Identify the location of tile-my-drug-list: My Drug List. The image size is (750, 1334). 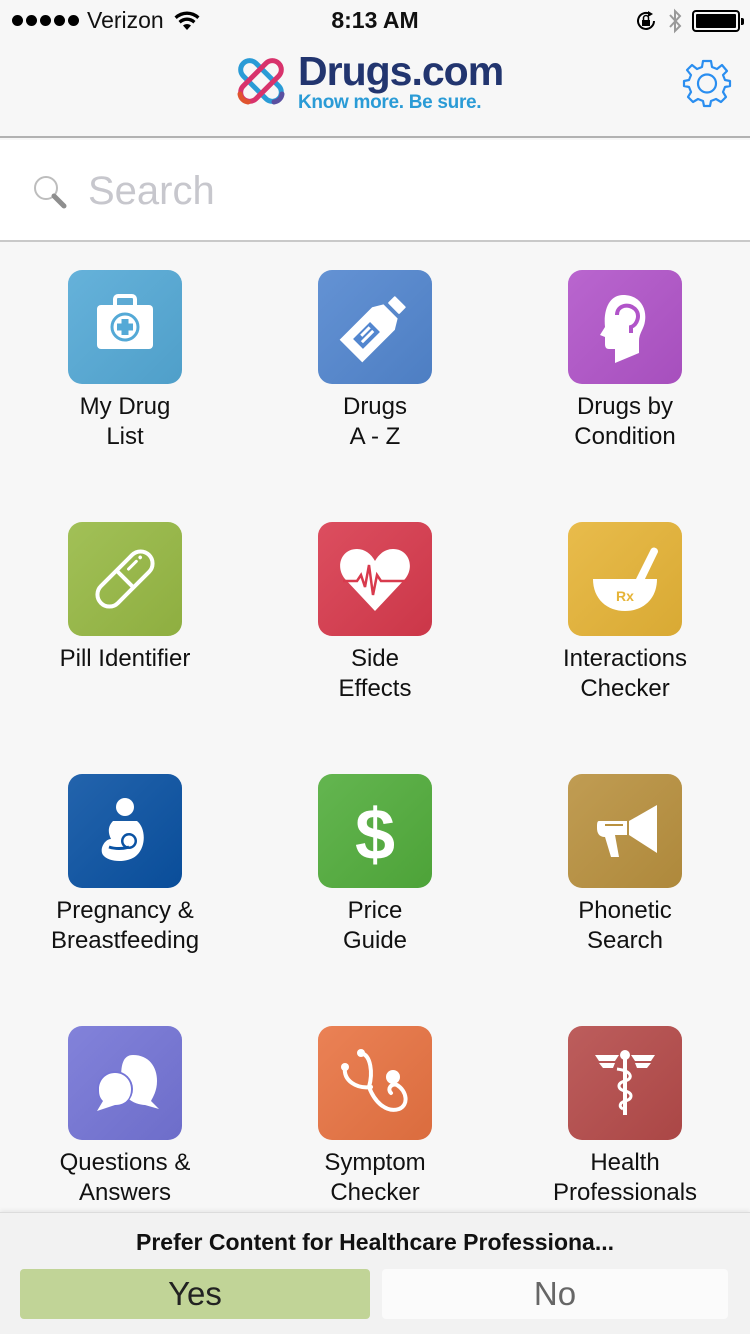
(125, 370).